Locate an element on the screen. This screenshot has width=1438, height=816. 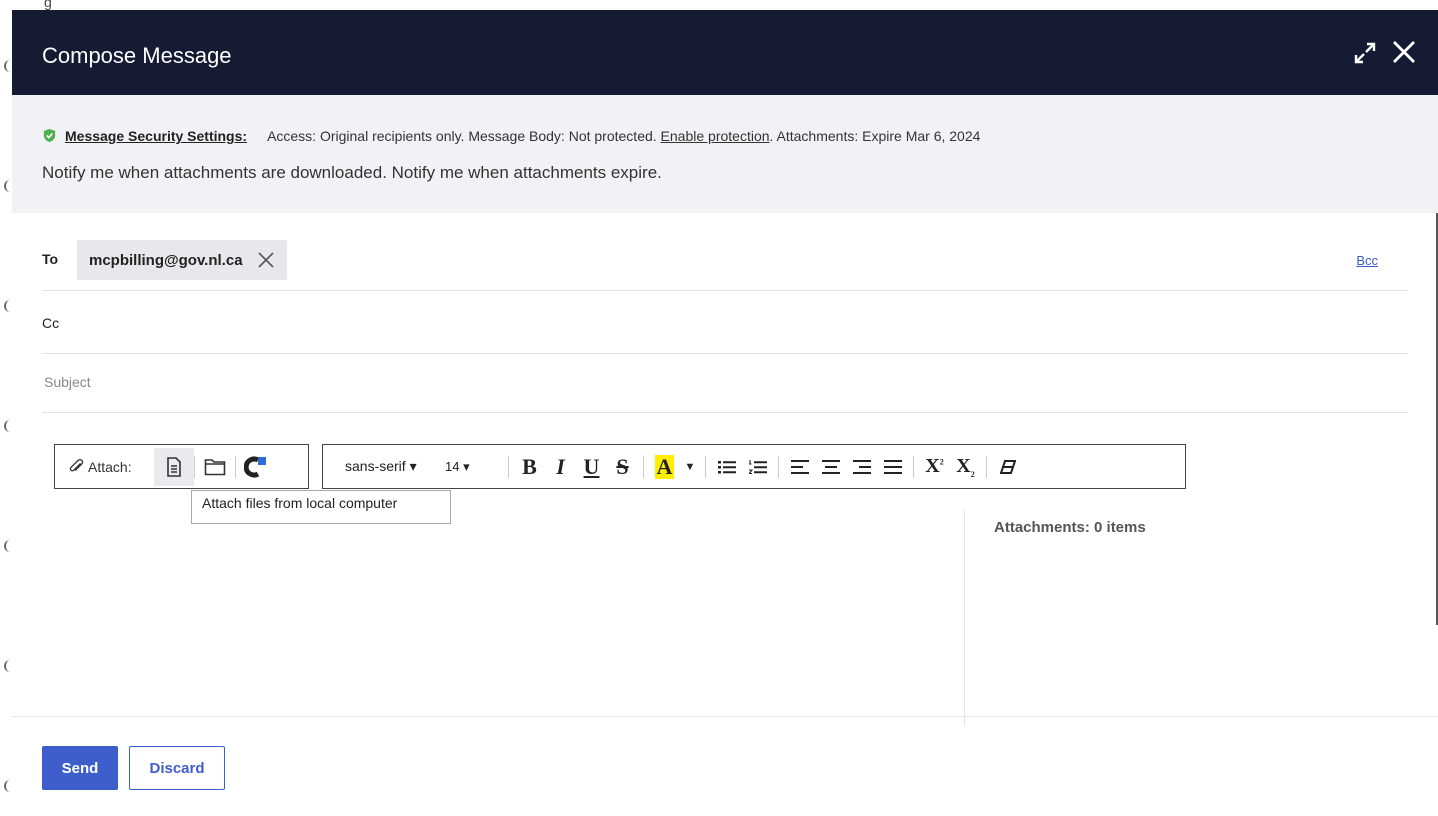
to-label: To is located at coordinates (50, 259).